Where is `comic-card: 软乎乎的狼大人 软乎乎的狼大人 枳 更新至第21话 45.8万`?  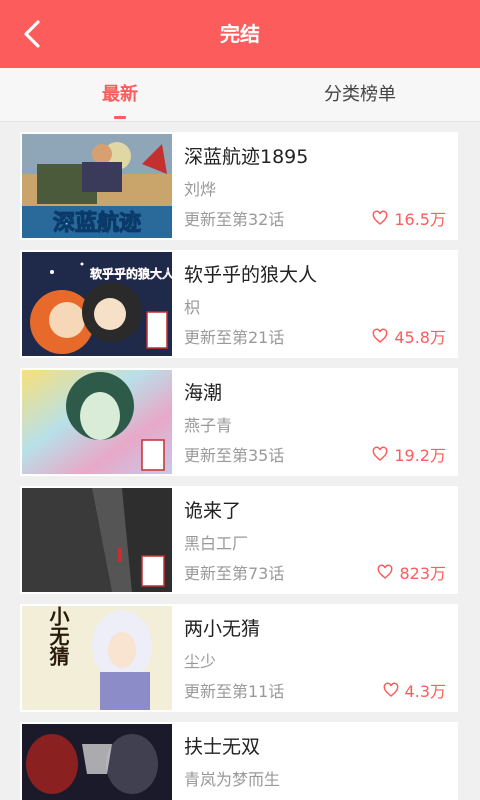 comic-card: 软乎乎的狼大人 软乎乎的狼大人 枳 更新至第21话 45.8万 is located at coordinates (239, 304).